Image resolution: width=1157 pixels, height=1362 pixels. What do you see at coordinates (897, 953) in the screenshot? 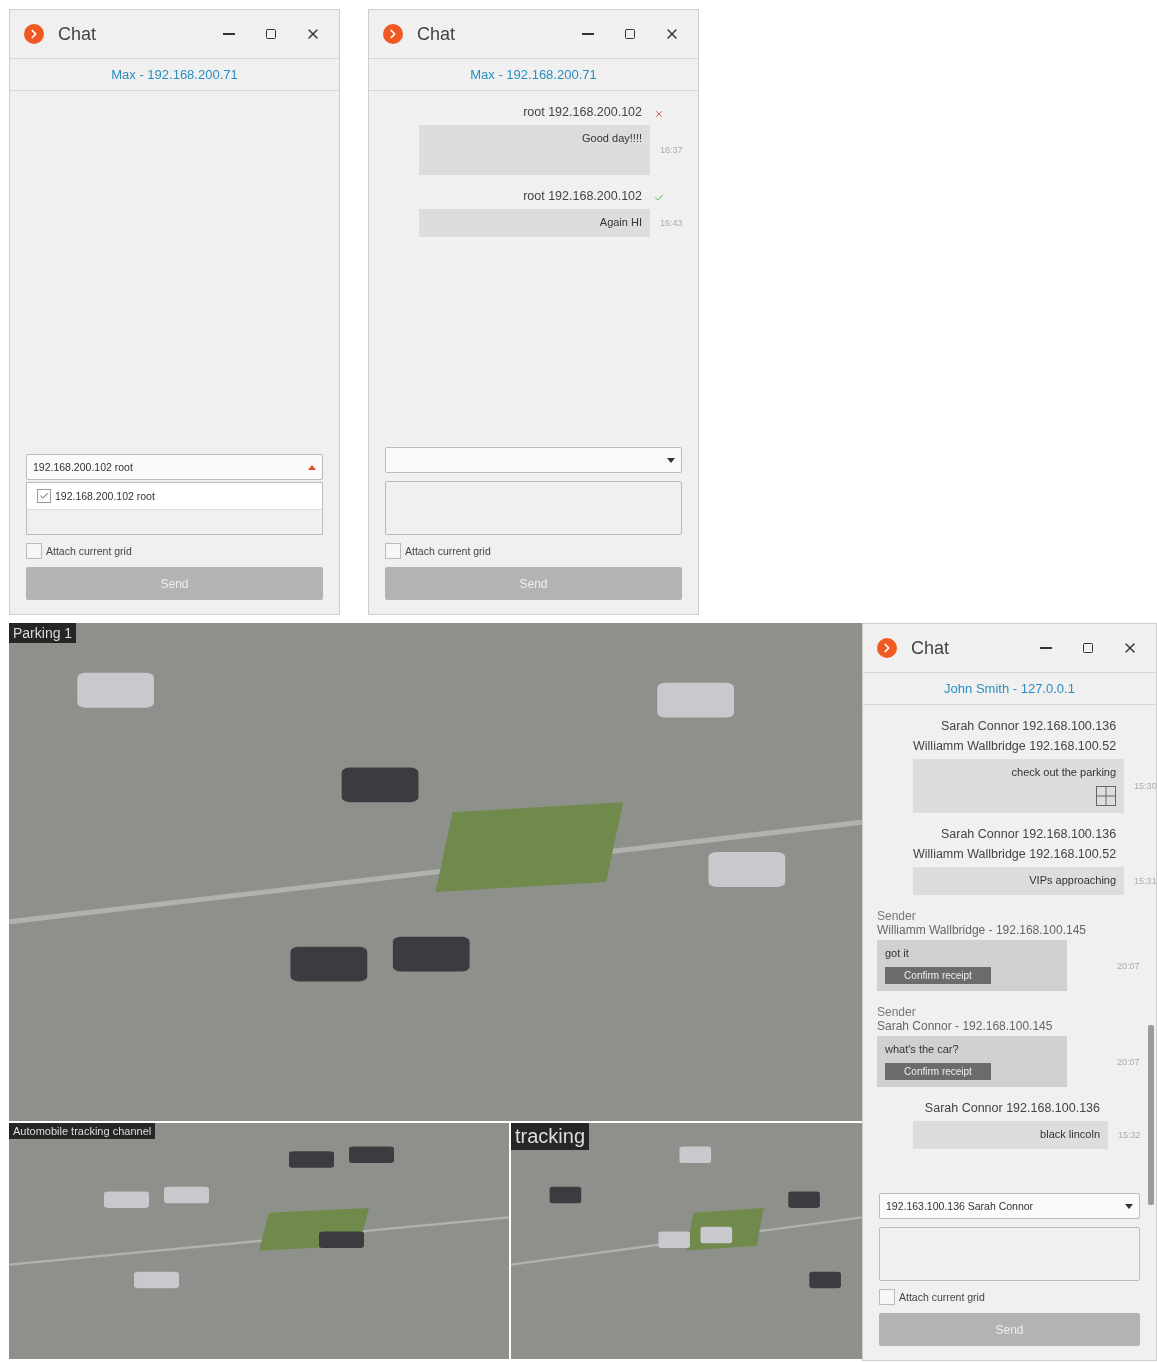
I see `message-text: got it` at bounding box center [897, 953].